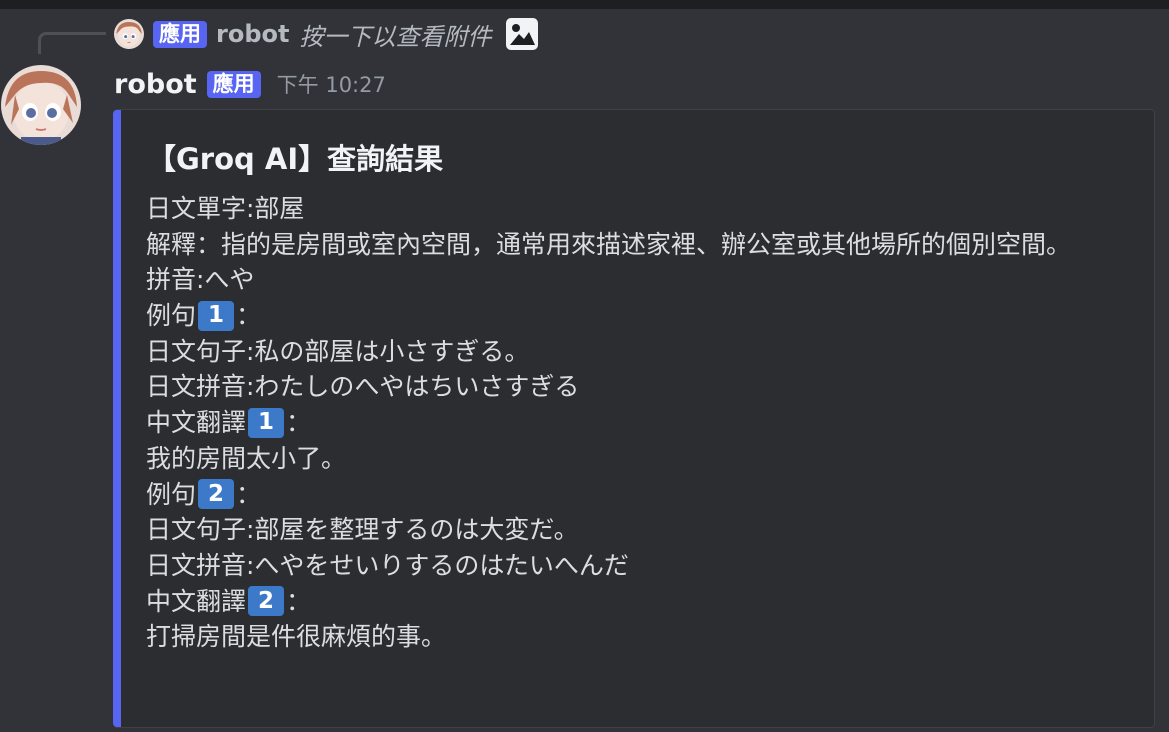 This screenshot has width=1169, height=732. I want to click on app-badge: 應用, so click(233, 84).